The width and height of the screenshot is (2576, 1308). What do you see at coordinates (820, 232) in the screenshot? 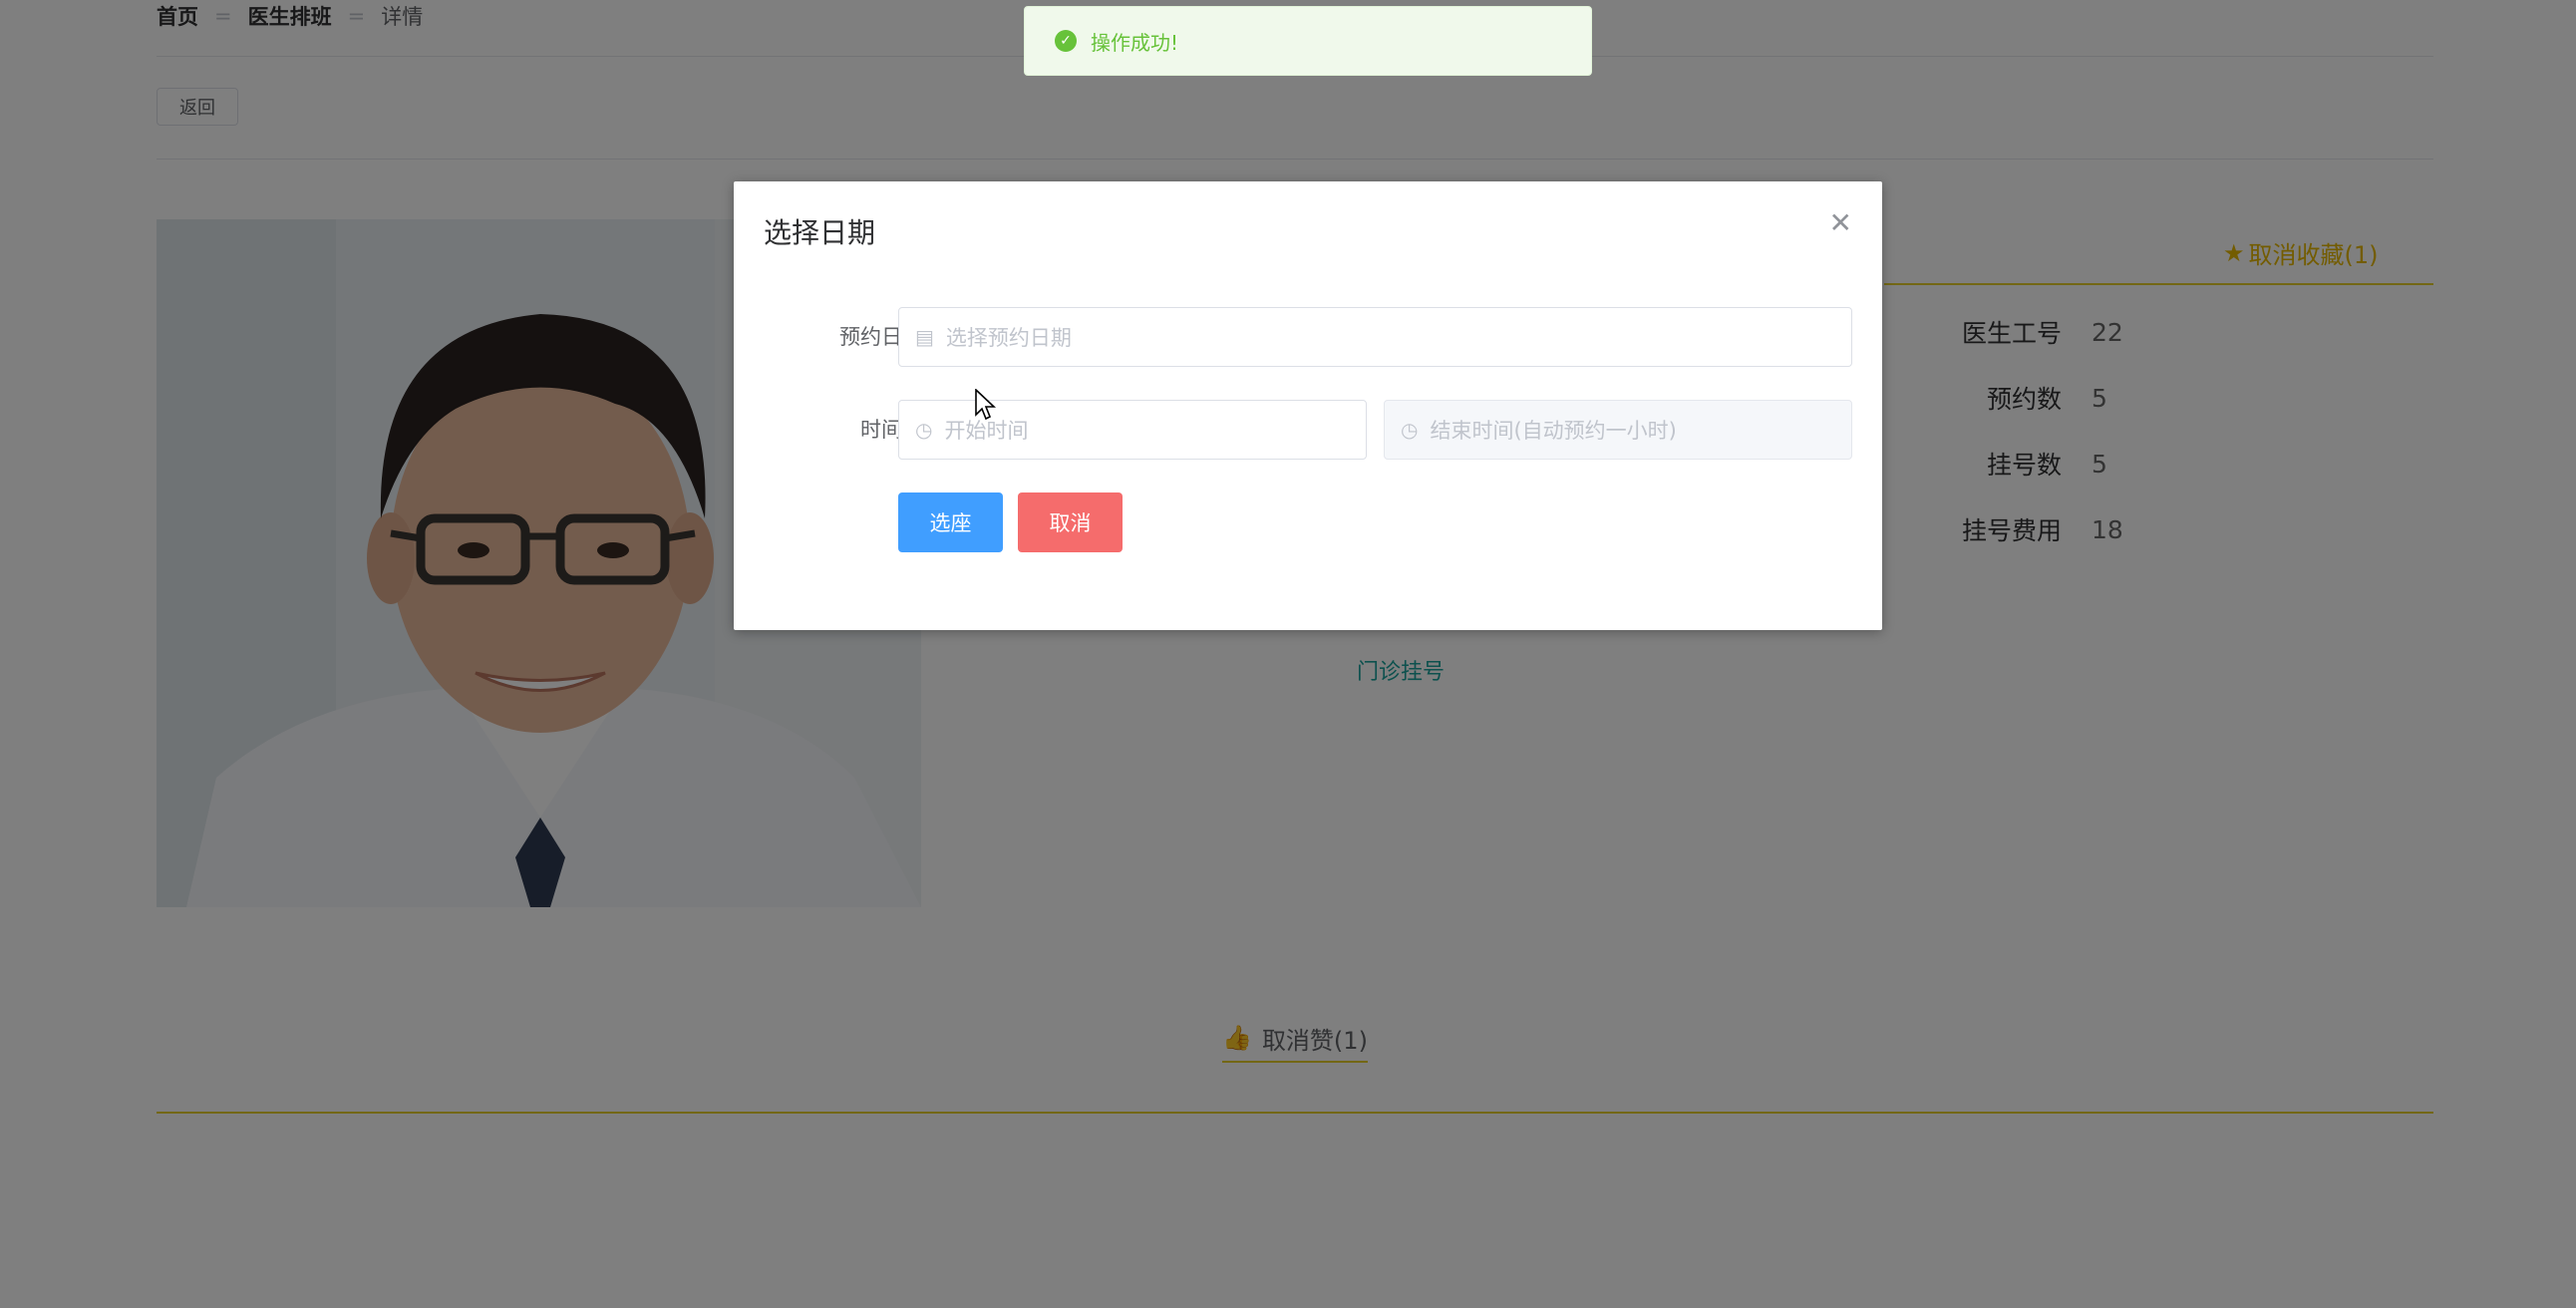
I see `dialog-title: 选择日期` at bounding box center [820, 232].